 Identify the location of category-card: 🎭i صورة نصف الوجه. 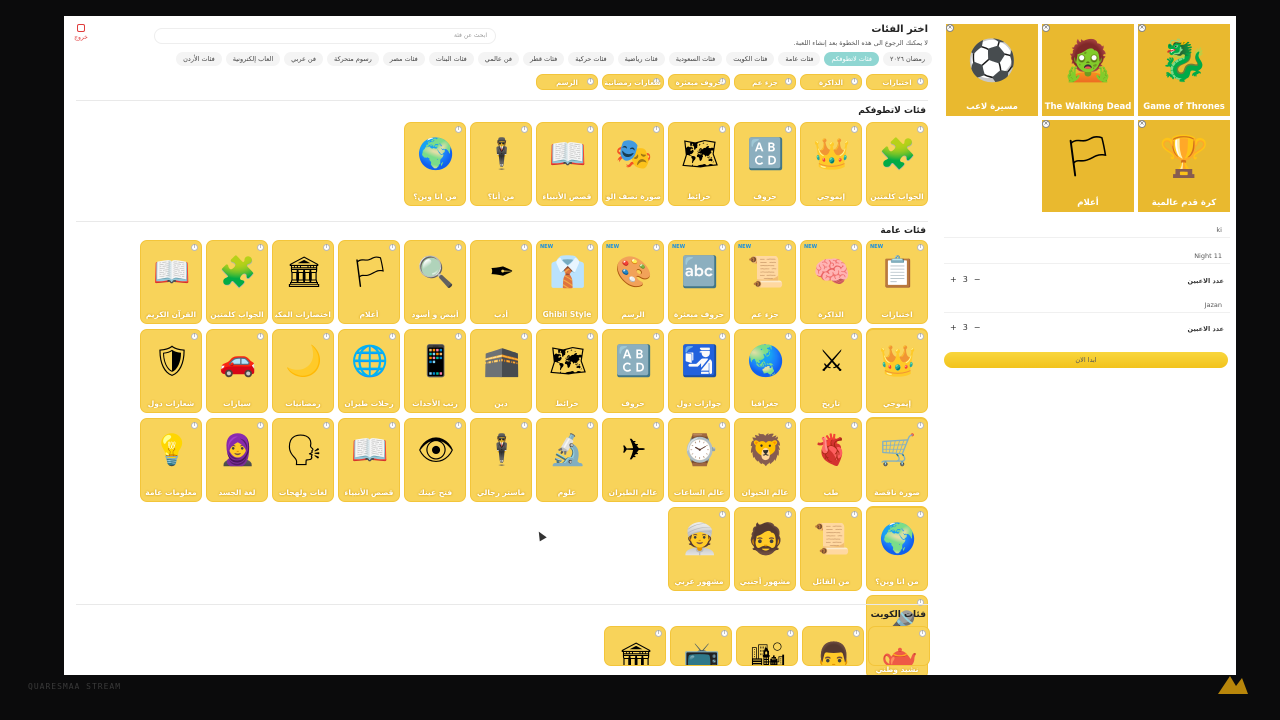
(633, 164).